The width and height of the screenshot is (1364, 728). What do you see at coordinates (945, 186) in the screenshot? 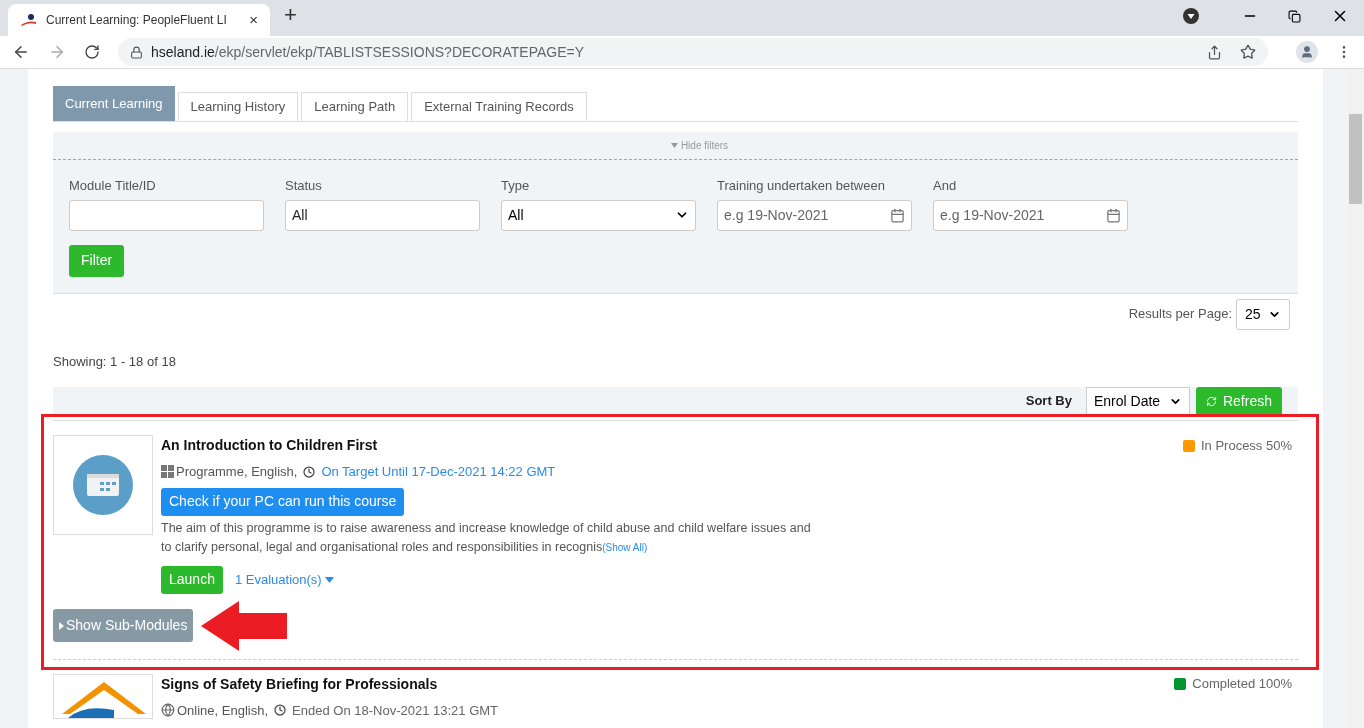
I see `field-label: And` at bounding box center [945, 186].